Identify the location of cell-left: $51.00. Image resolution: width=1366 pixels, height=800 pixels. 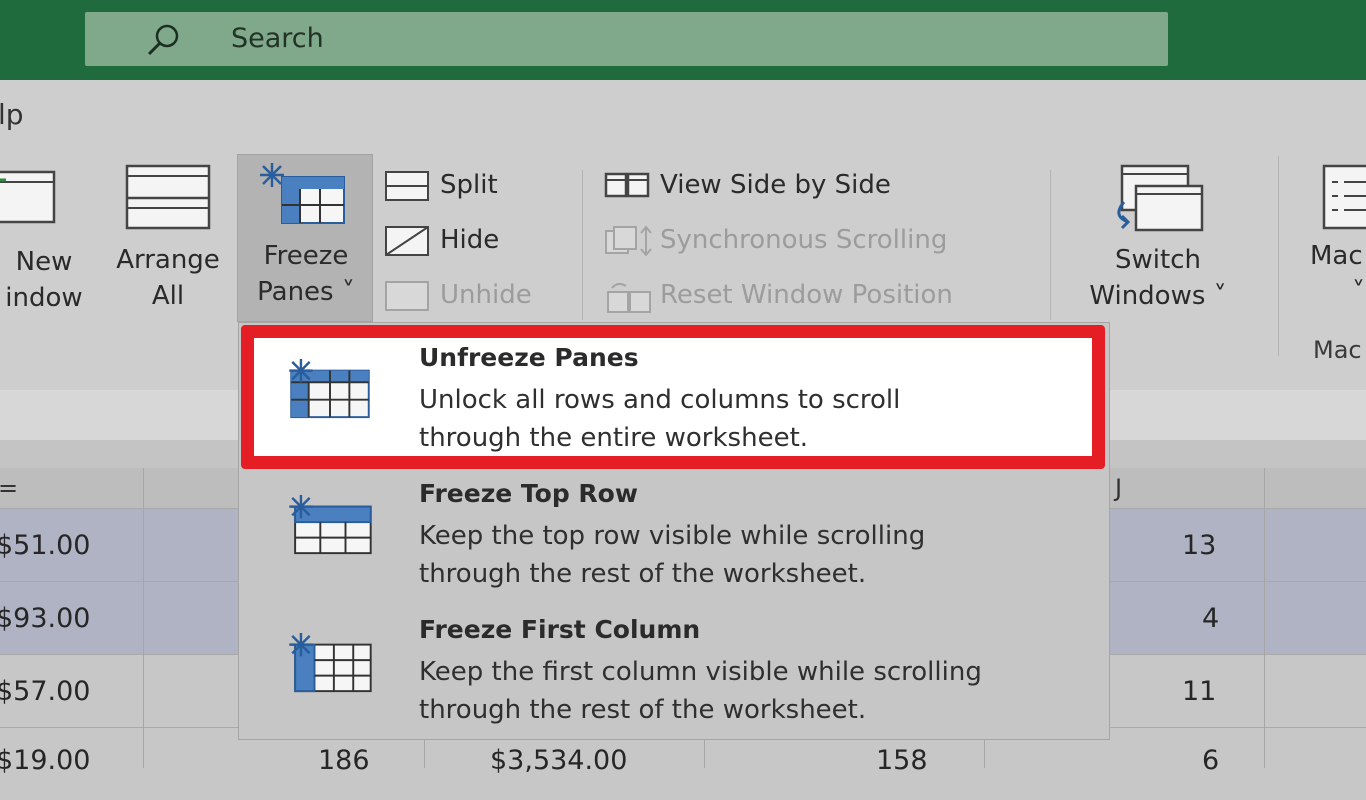
(45, 545).